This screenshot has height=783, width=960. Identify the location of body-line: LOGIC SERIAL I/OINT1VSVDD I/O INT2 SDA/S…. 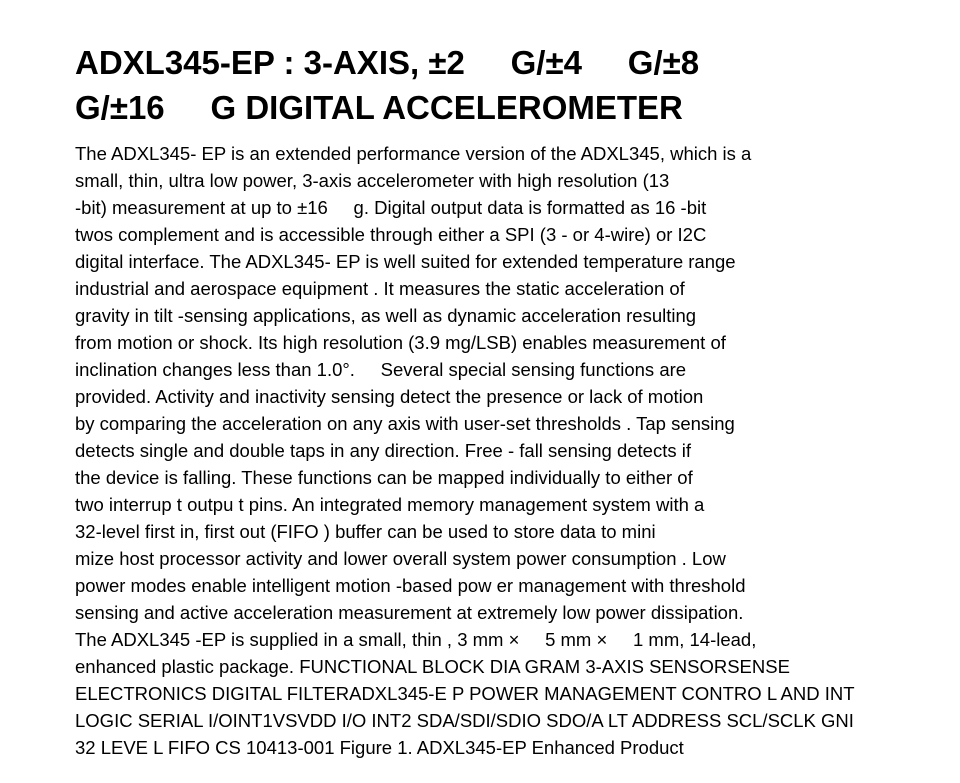
(464, 720).